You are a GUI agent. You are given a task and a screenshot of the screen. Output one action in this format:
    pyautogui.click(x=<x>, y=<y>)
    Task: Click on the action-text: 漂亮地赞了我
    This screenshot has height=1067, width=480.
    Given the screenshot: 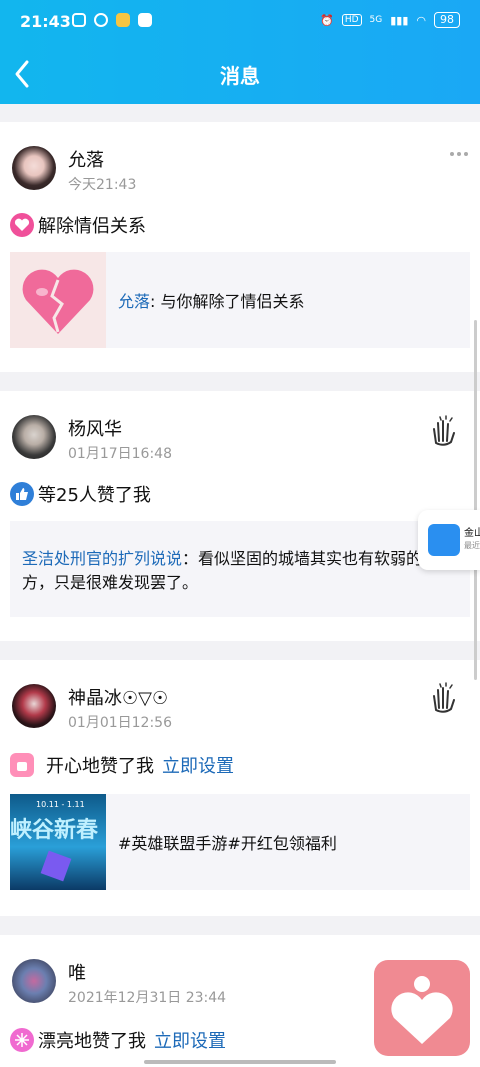 What is the action you would take?
    pyautogui.click(x=92, y=1041)
    